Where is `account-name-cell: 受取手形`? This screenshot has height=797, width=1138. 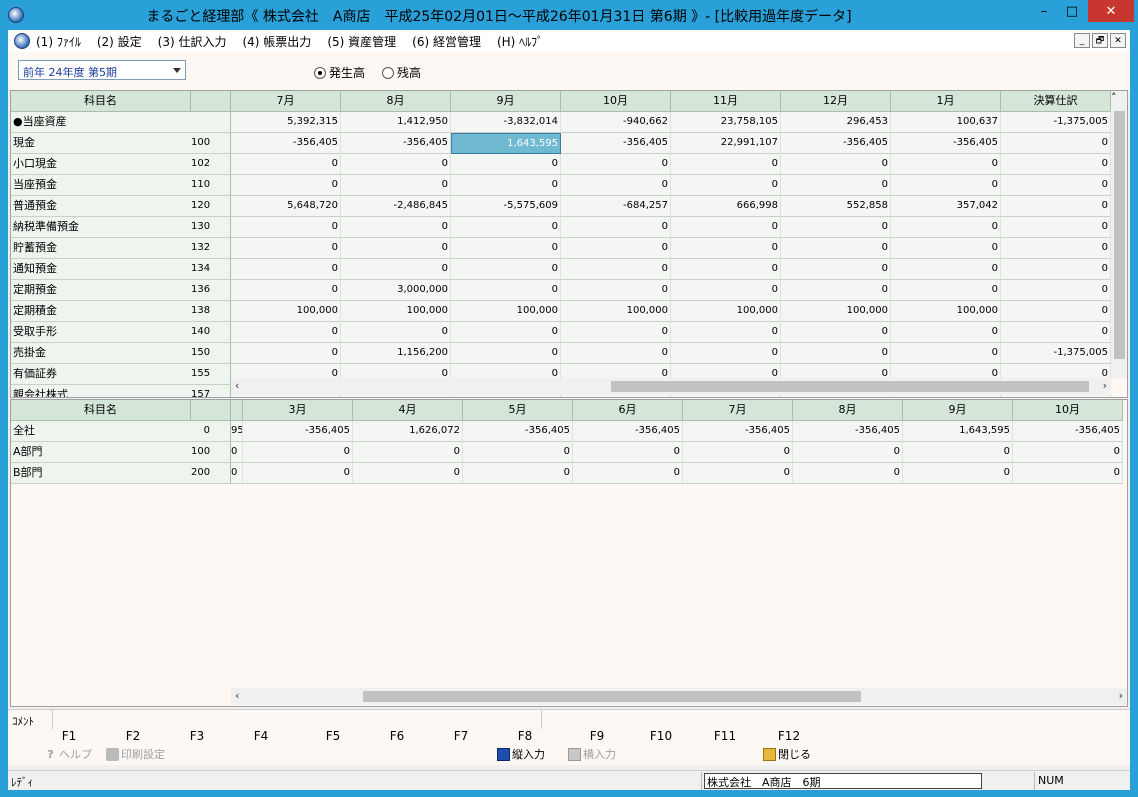
account-name-cell: 受取手形 is located at coordinates (101, 332).